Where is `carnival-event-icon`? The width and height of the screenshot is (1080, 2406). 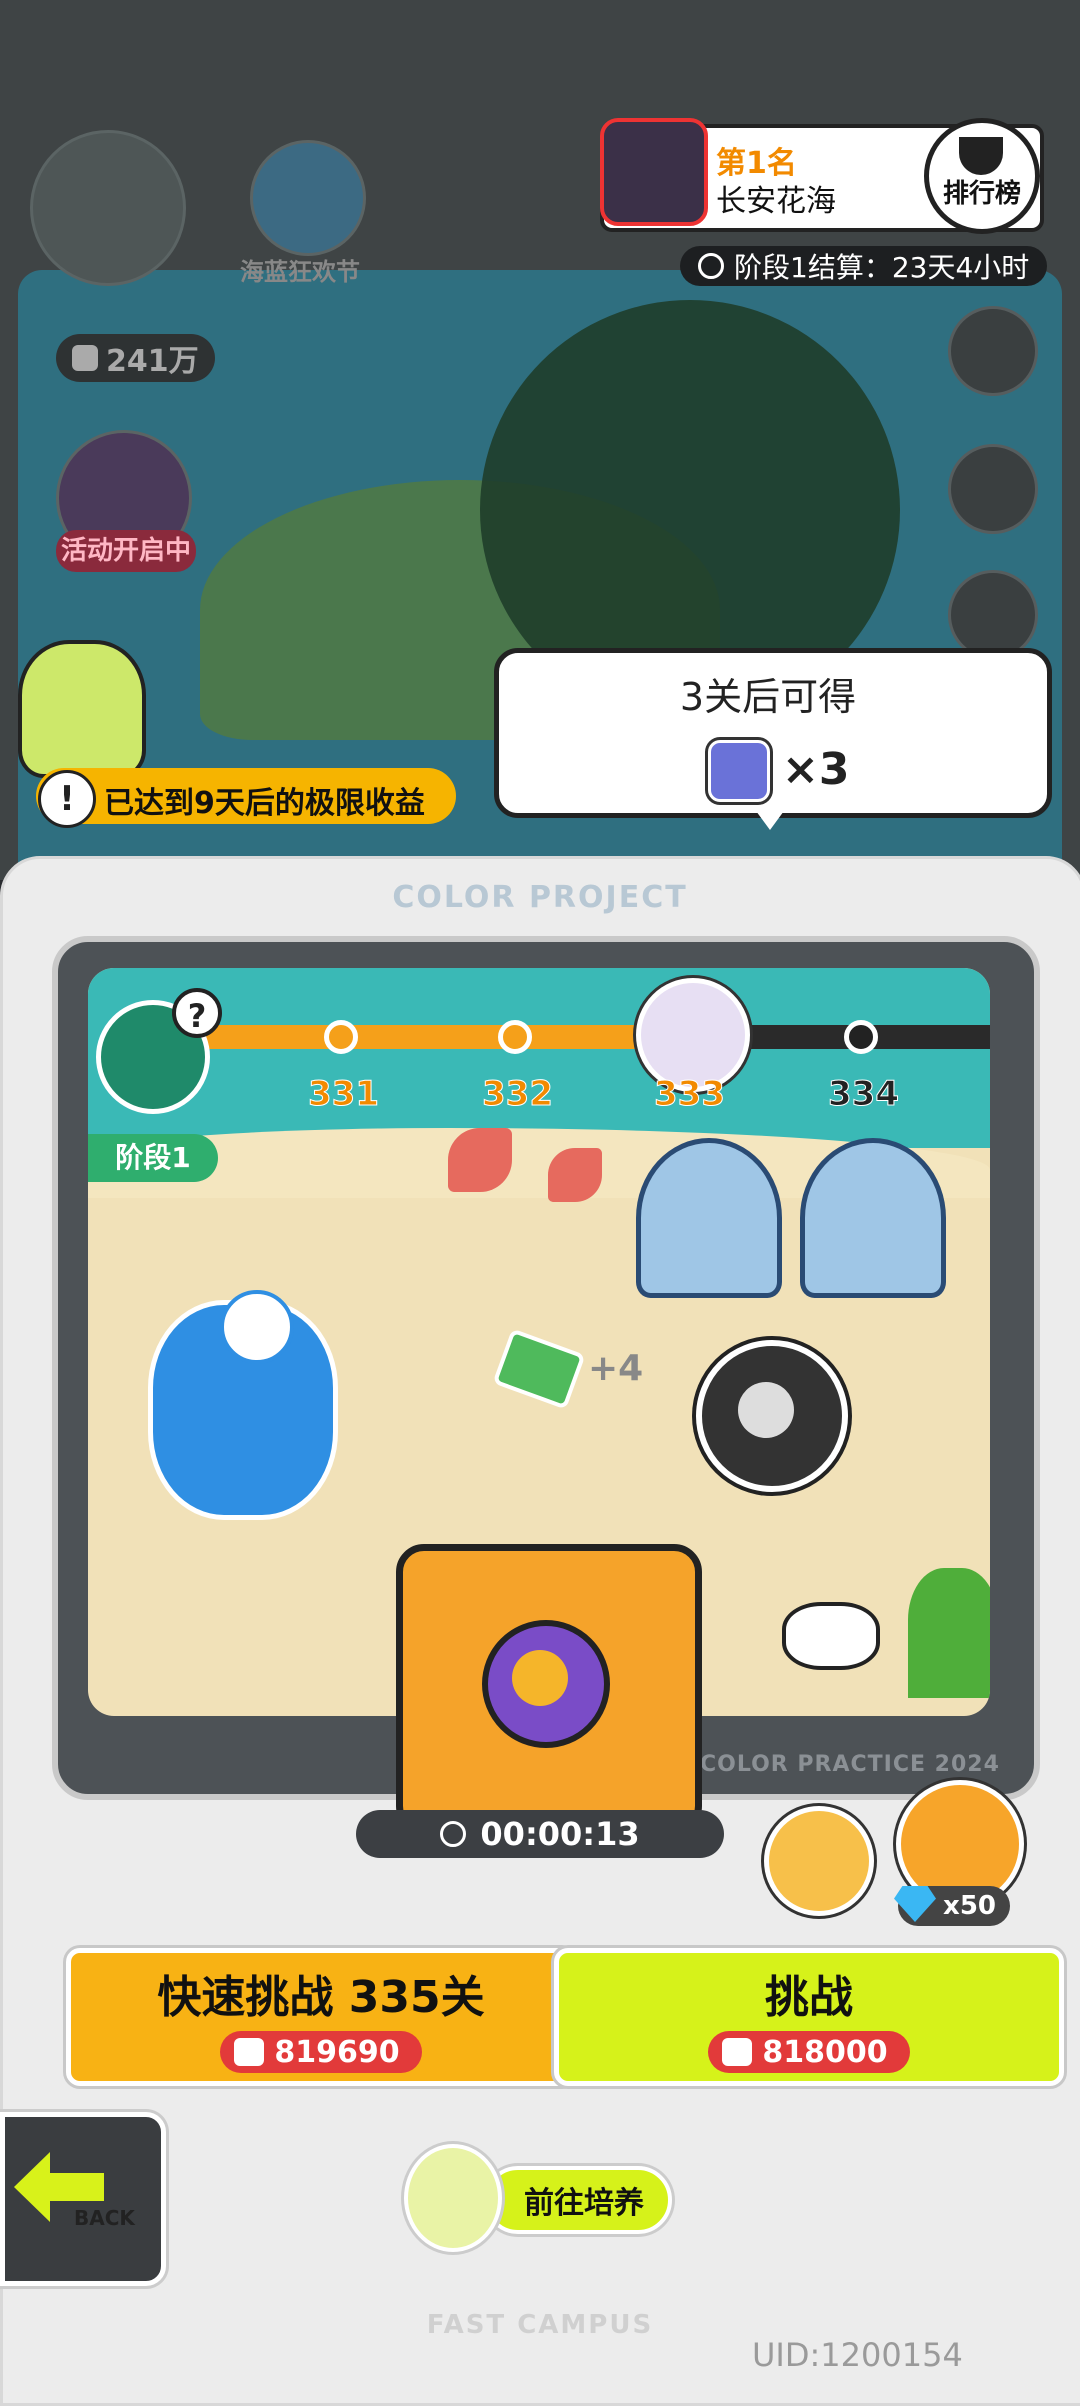
carnival-event-icon is located at coordinates (308, 198).